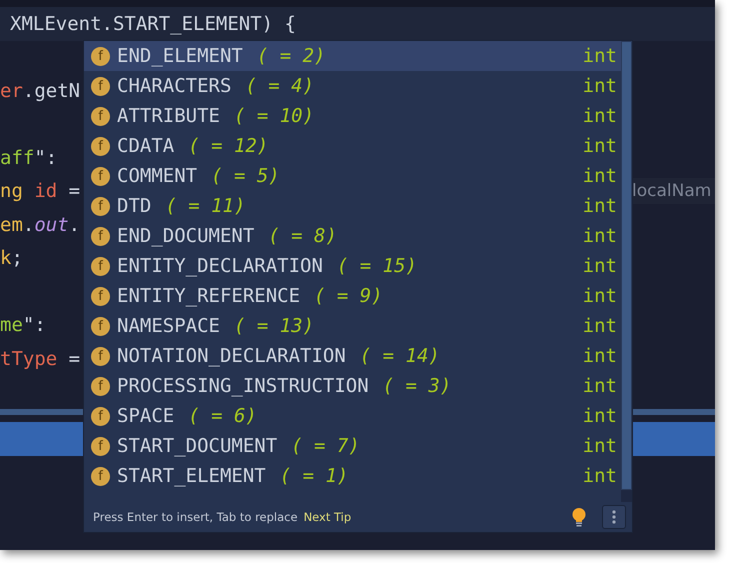 The height and width of the screenshot is (565, 731). What do you see at coordinates (195, 517) in the screenshot?
I see `footer-hint: Press Enter to insert, Tab to replace` at bounding box center [195, 517].